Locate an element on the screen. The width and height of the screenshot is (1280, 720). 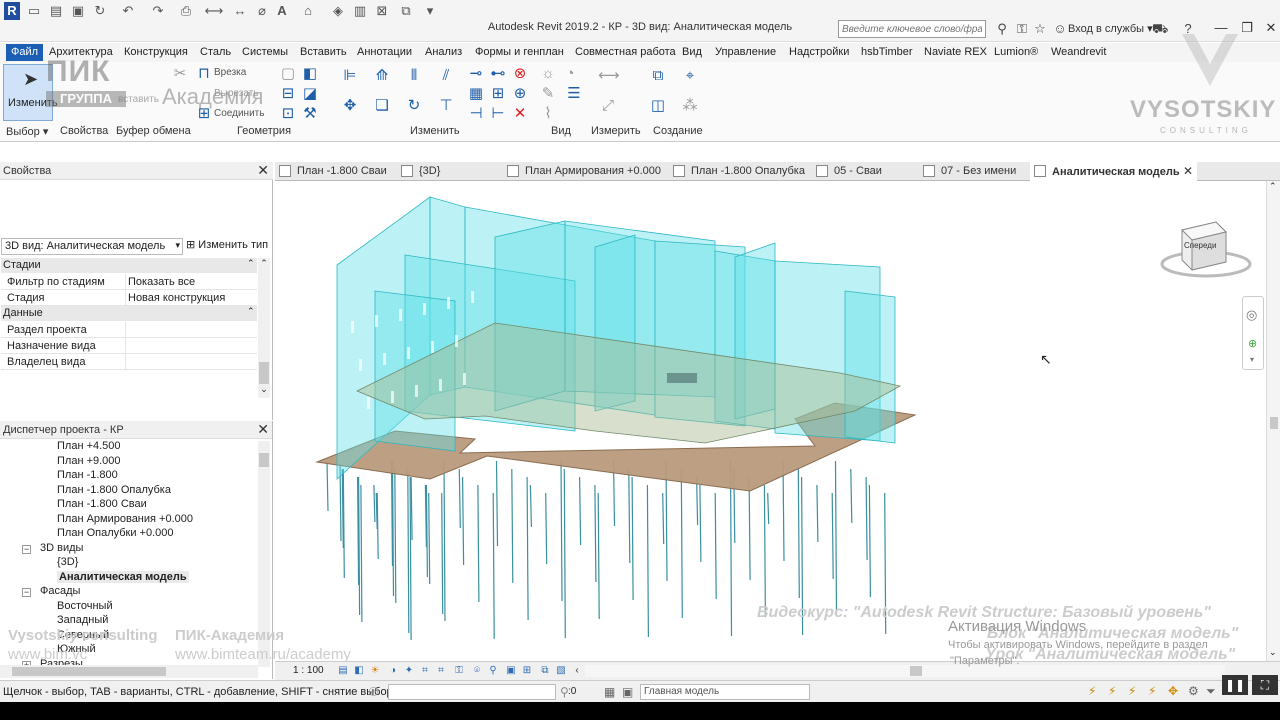
view-scale: 1 : 100 is located at coordinates (308, 670).